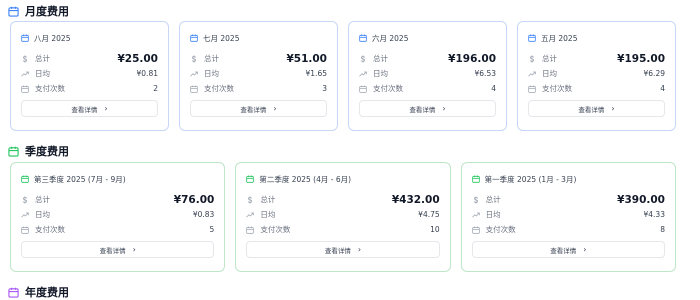 This screenshot has height=300, width=700. I want to click on total-row: 总计 ¥195.00, so click(596, 58).